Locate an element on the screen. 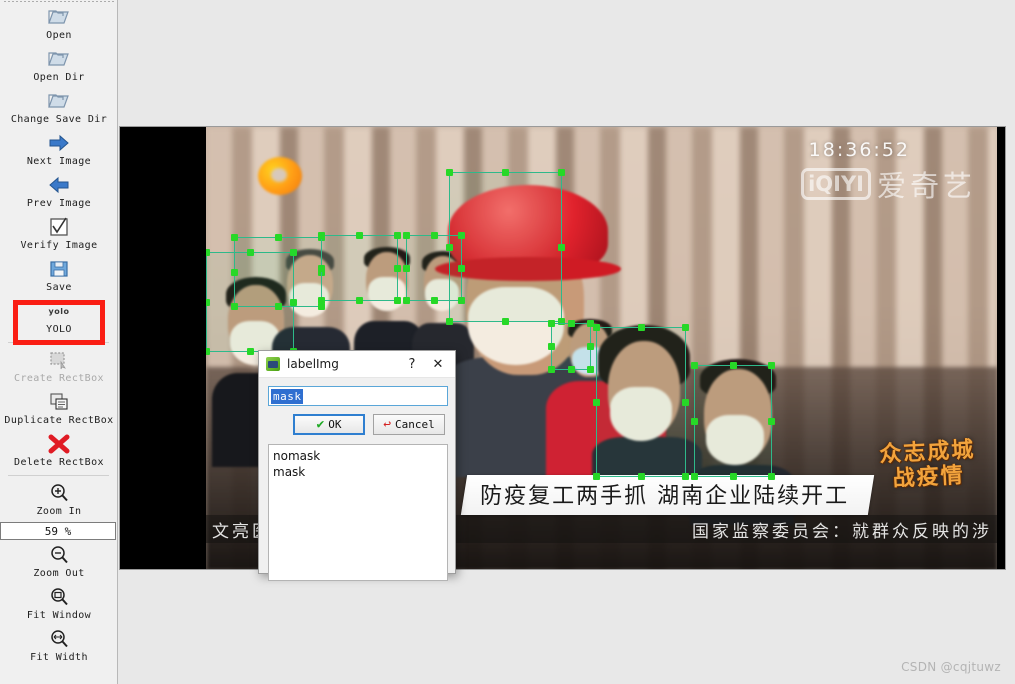 This screenshot has width=1015, height=684. toolbar-item-create-rectbox: Create RectBox is located at coordinates (59, 367).